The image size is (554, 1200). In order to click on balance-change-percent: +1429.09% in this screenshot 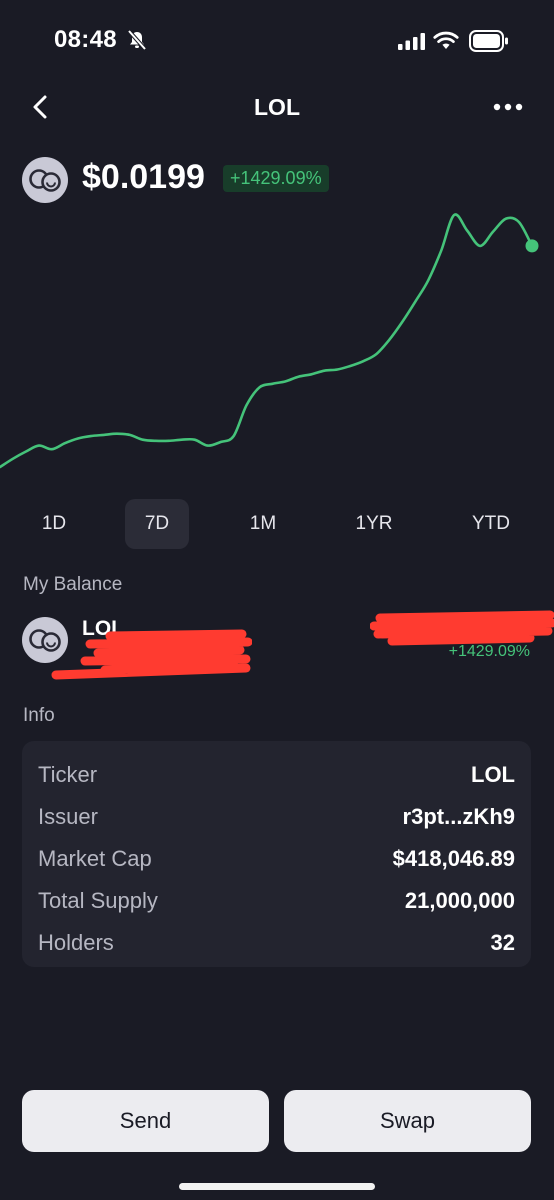, I will do `click(489, 651)`.